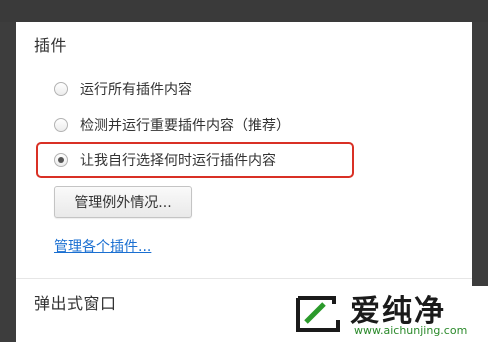  What do you see at coordinates (244, 278) in the screenshot?
I see `section-divider` at bounding box center [244, 278].